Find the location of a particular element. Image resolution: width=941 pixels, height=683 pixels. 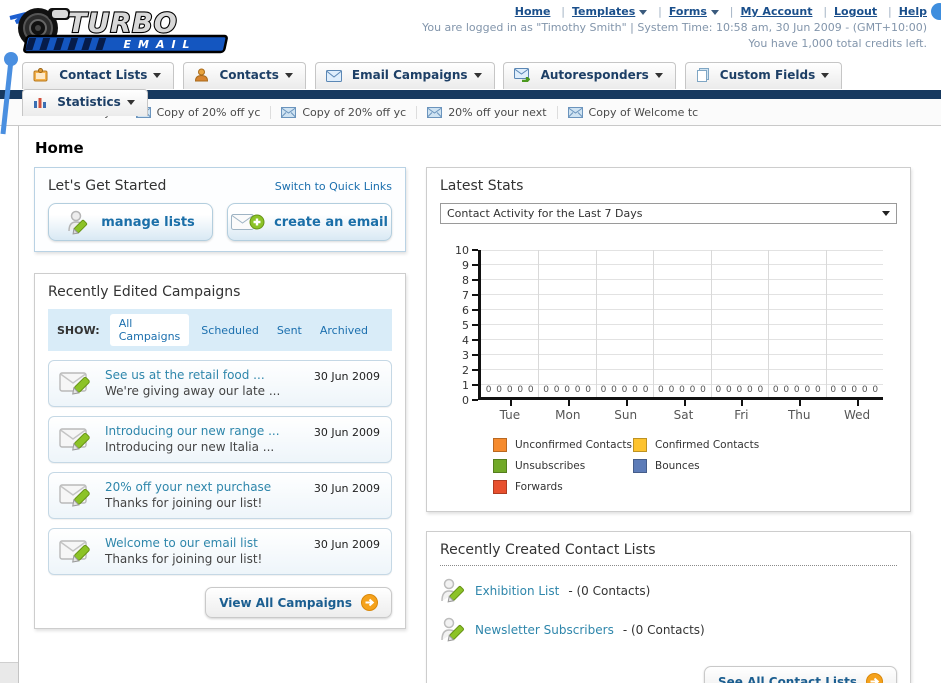

tab-label: Custom Fields is located at coordinates (767, 75).